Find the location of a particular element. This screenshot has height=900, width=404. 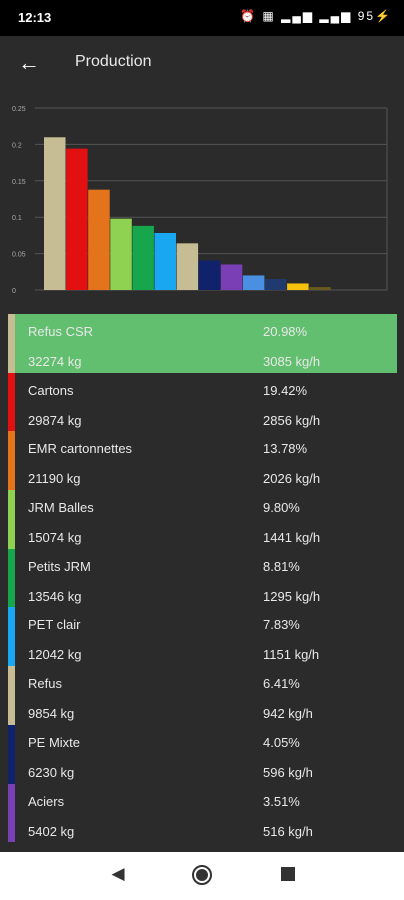

item-weight: 15074 kg is located at coordinates (55, 538).